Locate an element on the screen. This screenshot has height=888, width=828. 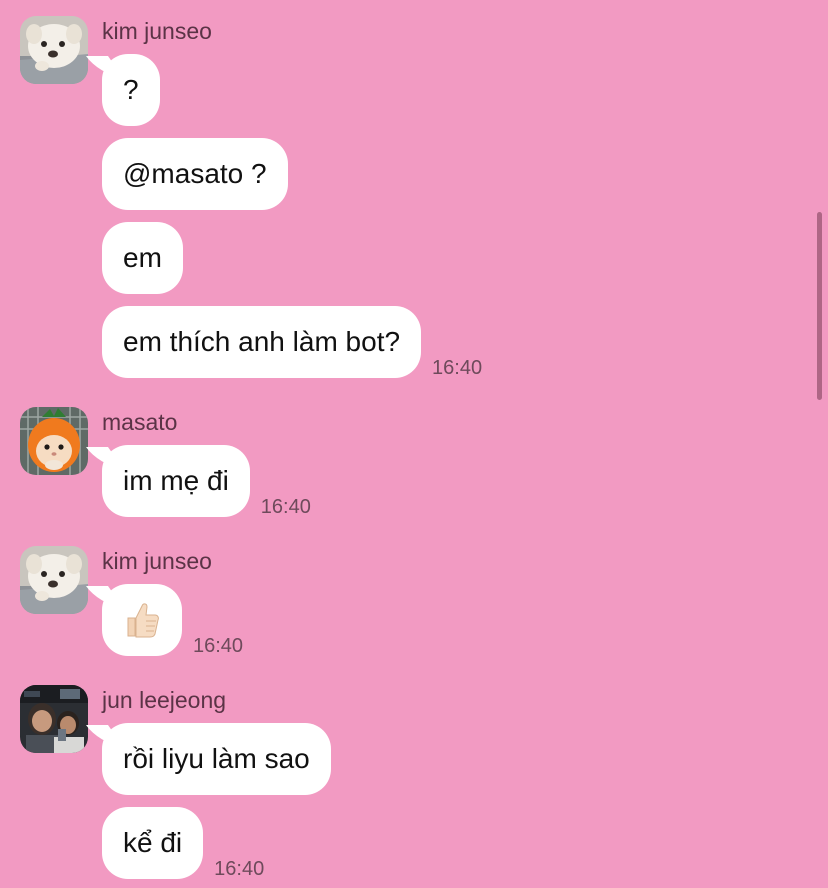
message-bubble: em thích anh làm bot? is located at coordinates (262, 342).